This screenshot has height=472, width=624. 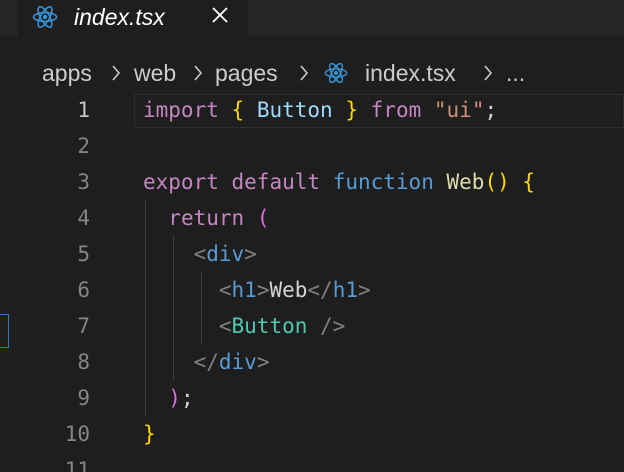 What do you see at coordinates (119, 17) in the screenshot?
I see `tab-label: index.tsx` at bounding box center [119, 17].